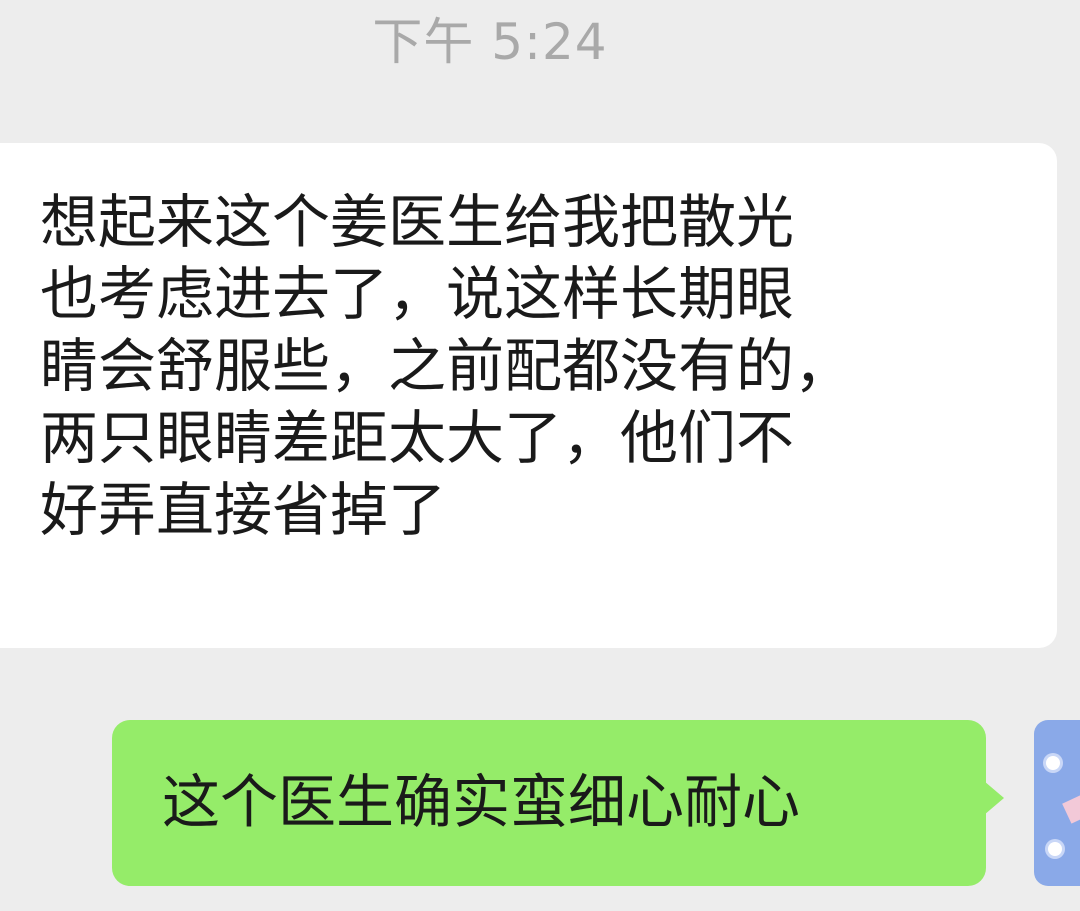  What do you see at coordinates (243, 510) in the screenshot?
I see `incoming-message-line: 好弄直接省掉了` at bounding box center [243, 510].